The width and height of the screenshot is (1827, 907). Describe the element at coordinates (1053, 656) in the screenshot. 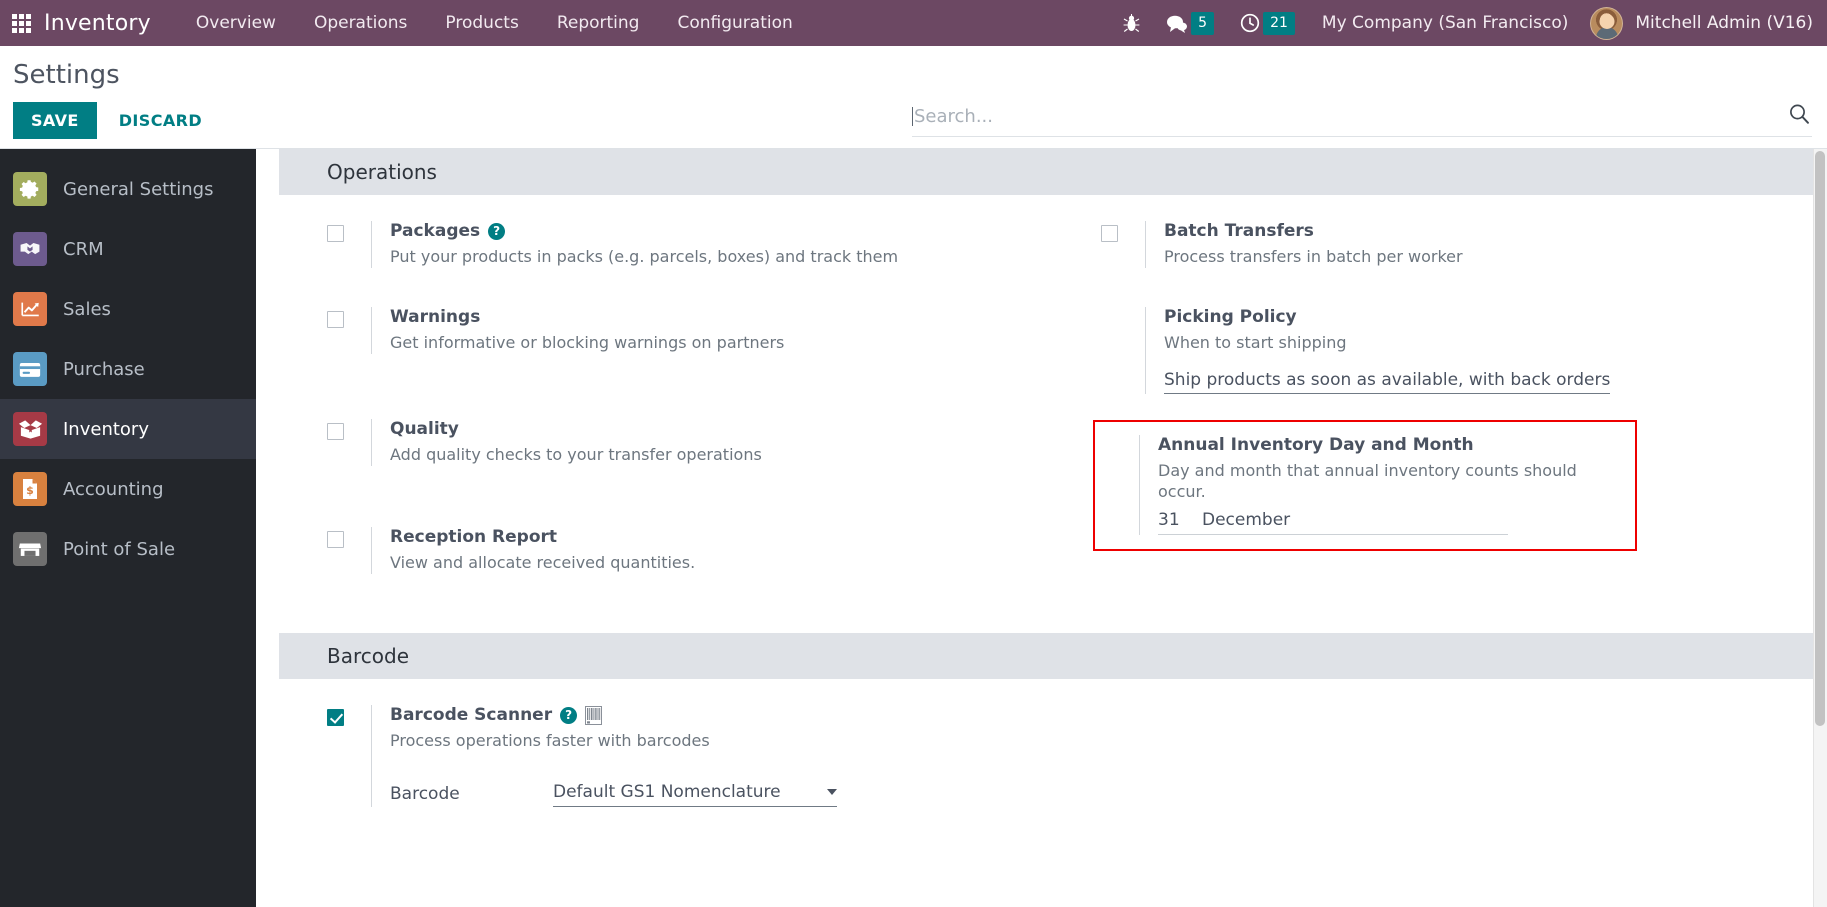

I see `section-header-barcode: Barcode` at that location.